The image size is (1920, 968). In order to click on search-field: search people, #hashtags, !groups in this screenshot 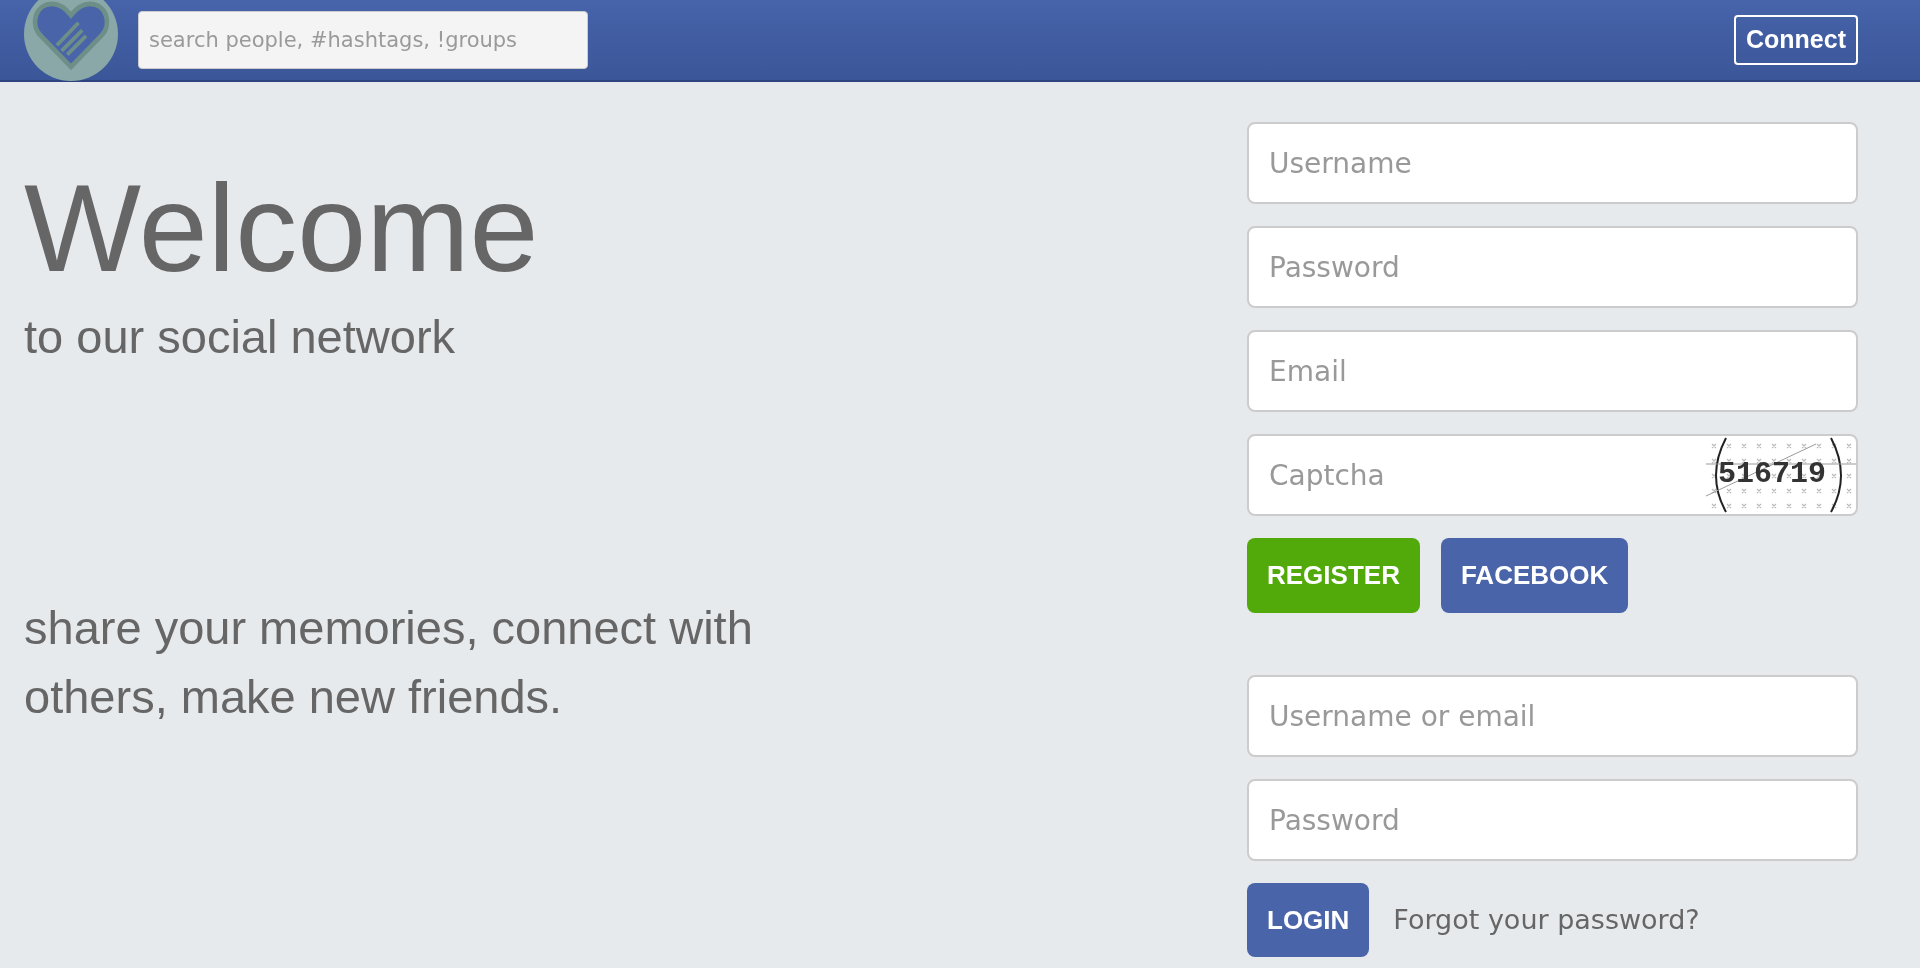, I will do `click(363, 40)`.